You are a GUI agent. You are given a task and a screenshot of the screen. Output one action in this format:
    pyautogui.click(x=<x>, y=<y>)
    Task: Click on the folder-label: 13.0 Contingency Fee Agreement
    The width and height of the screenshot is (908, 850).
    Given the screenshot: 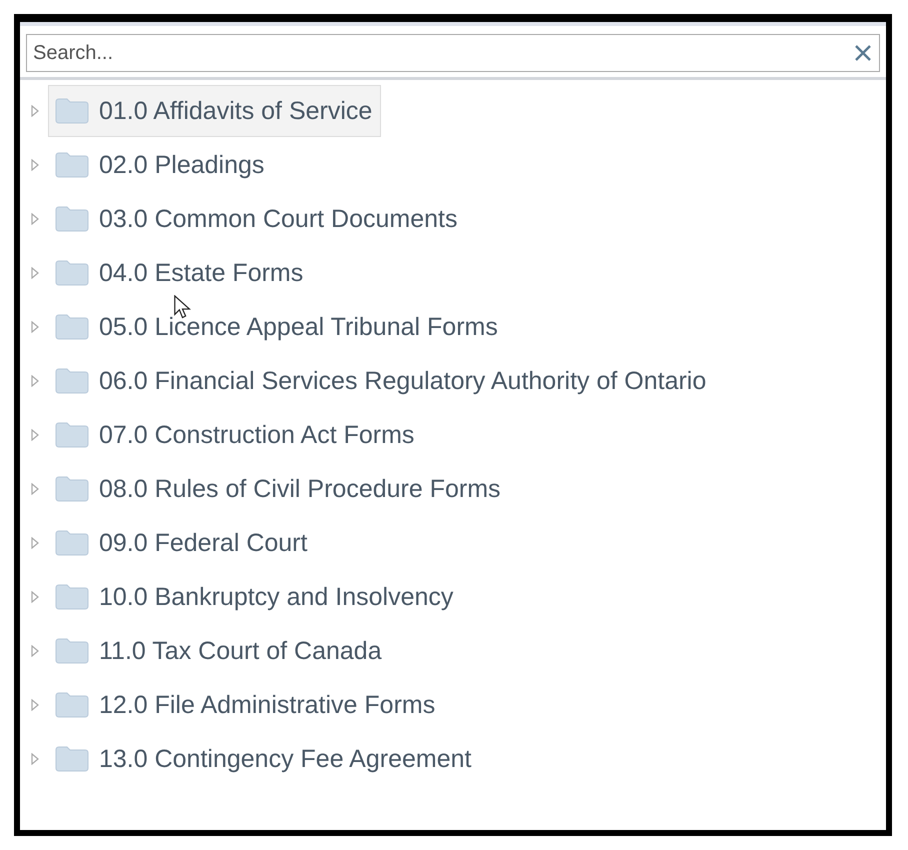 What is the action you would take?
    pyautogui.click(x=285, y=759)
    